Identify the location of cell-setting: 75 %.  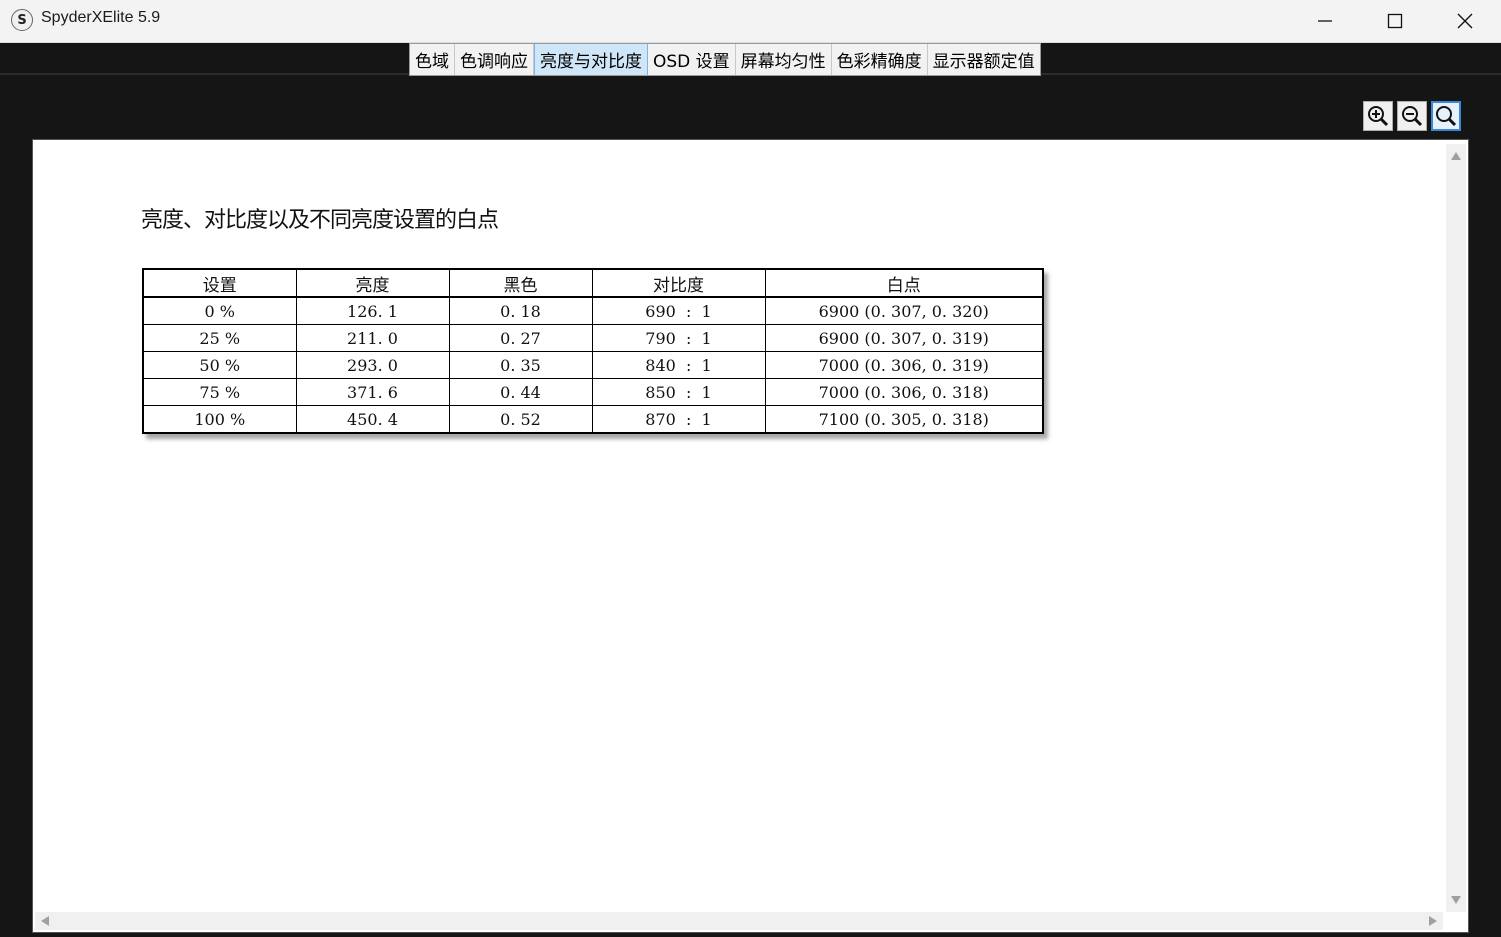
(219, 392).